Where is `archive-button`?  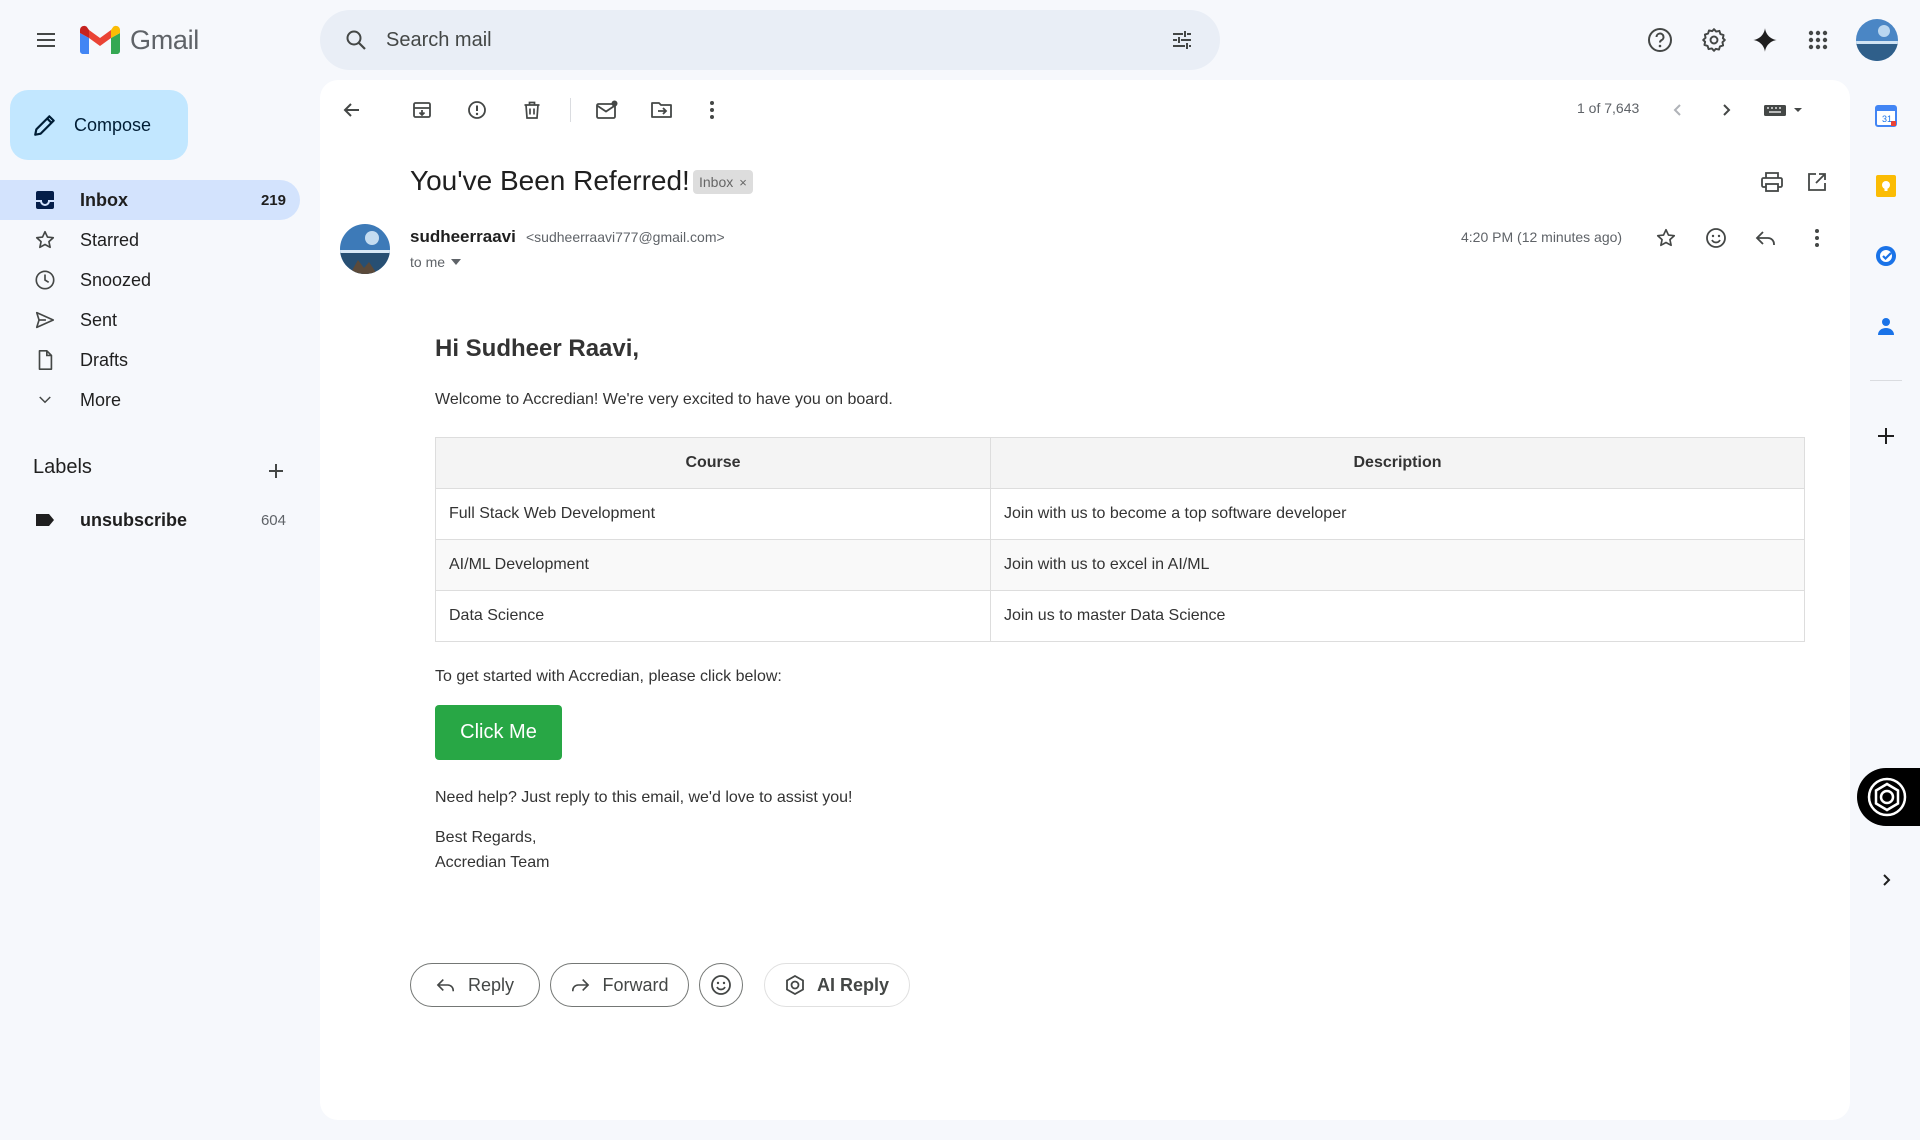
archive-button is located at coordinates (422, 110).